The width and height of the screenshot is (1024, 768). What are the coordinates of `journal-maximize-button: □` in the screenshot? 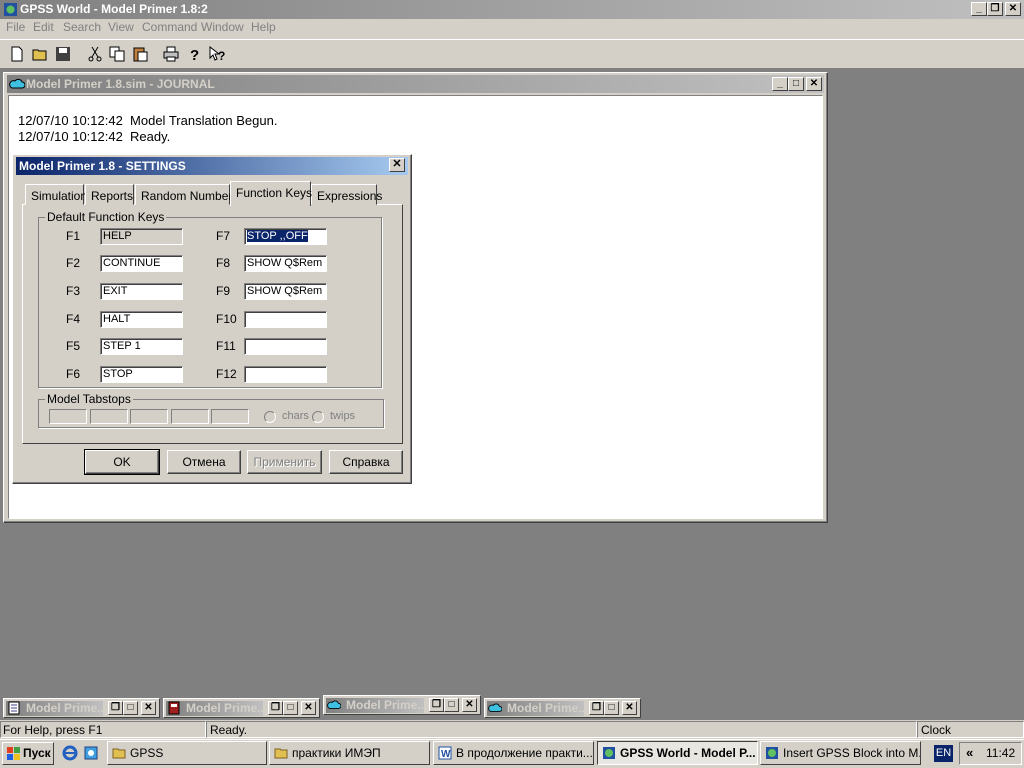 It's located at (796, 84).